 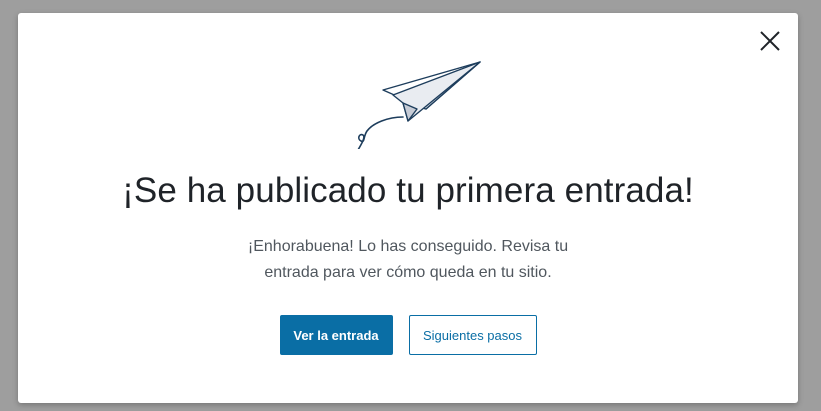 I want to click on view-post-button: Ver la entrada, so click(x=336, y=335).